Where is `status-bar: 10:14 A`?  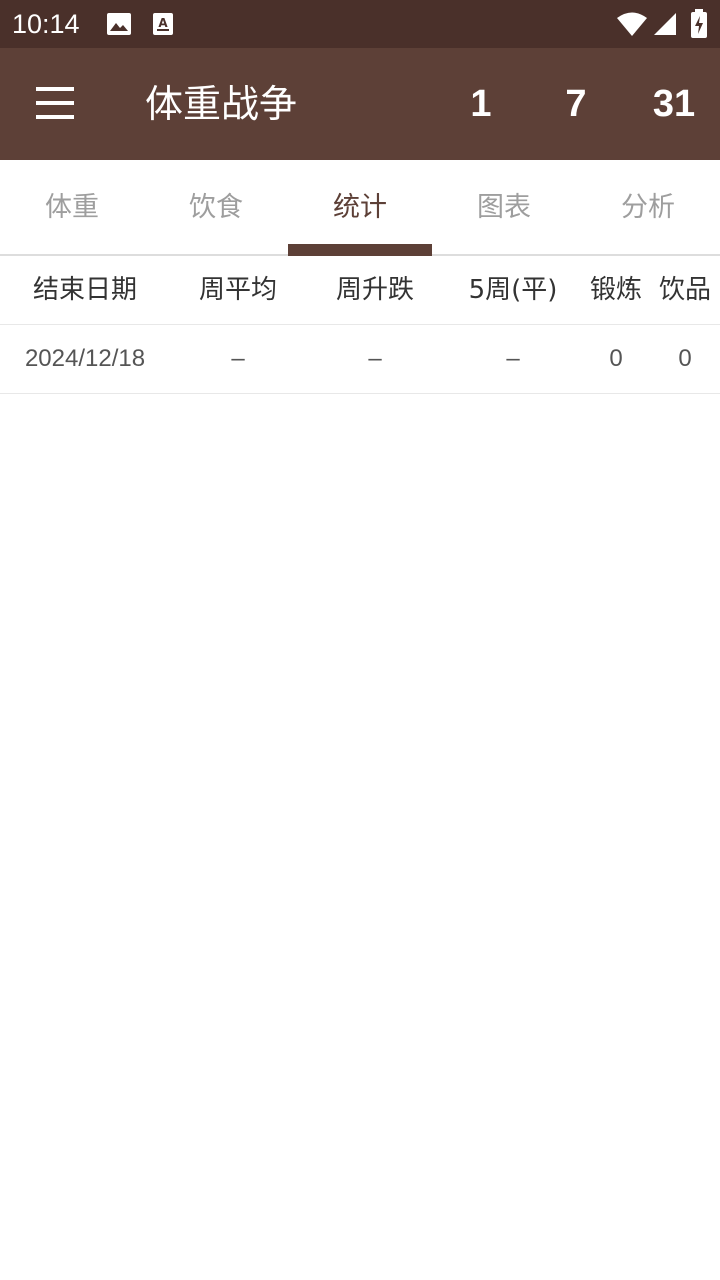 status-bar: 10:14 A is located at coordinates (360, 24).